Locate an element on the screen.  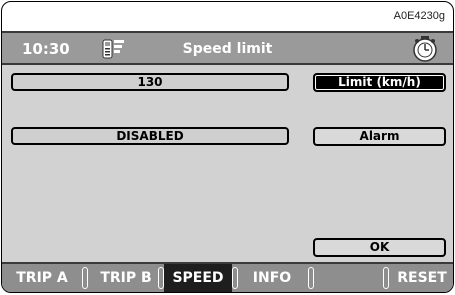
limit-value-field: 130 is located at coordinates (150, 82).